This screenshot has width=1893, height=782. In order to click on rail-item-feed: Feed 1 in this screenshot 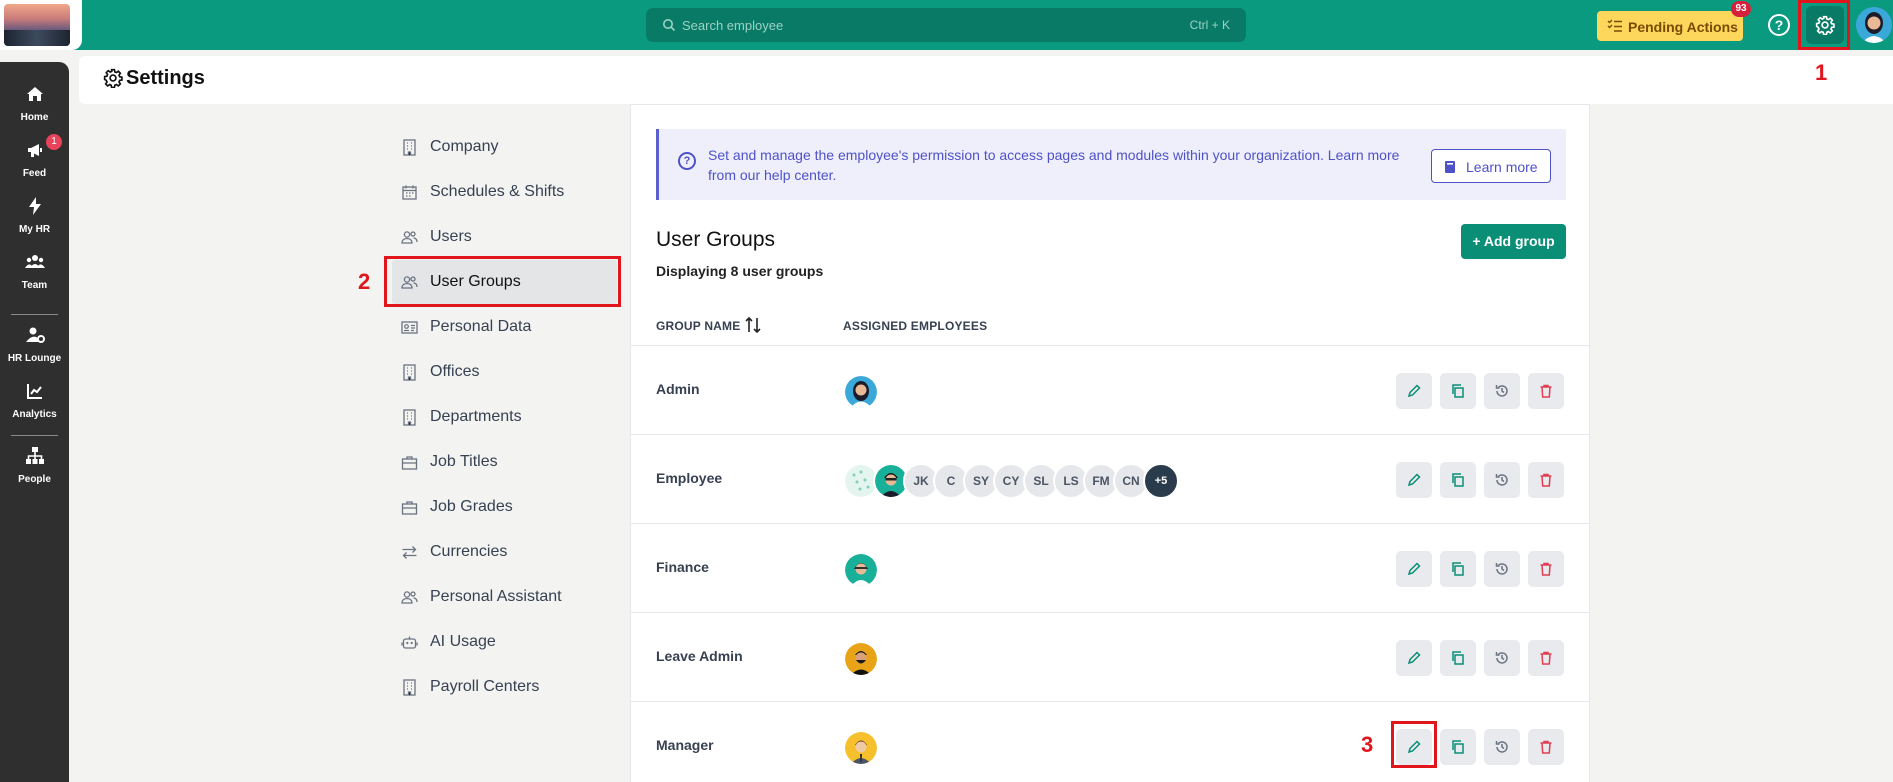, I will do `click(34, 156)`.